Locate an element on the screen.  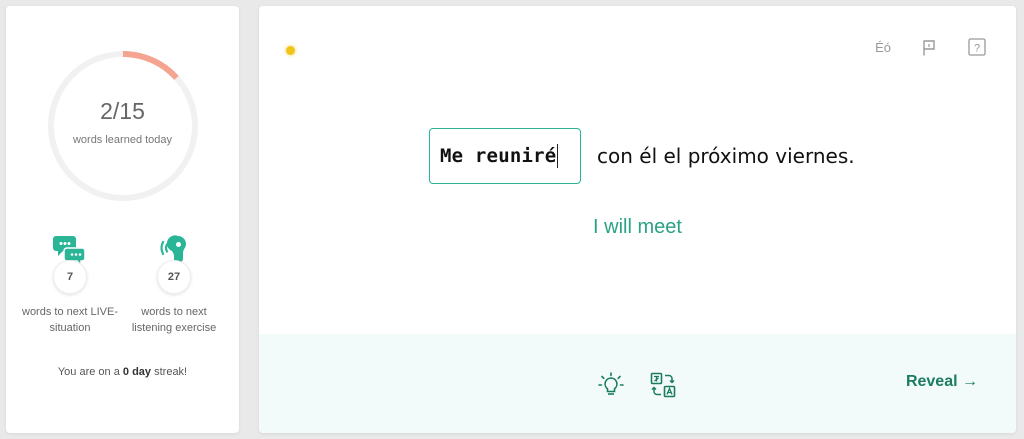
text-caret is located at coordinates (558, 156).